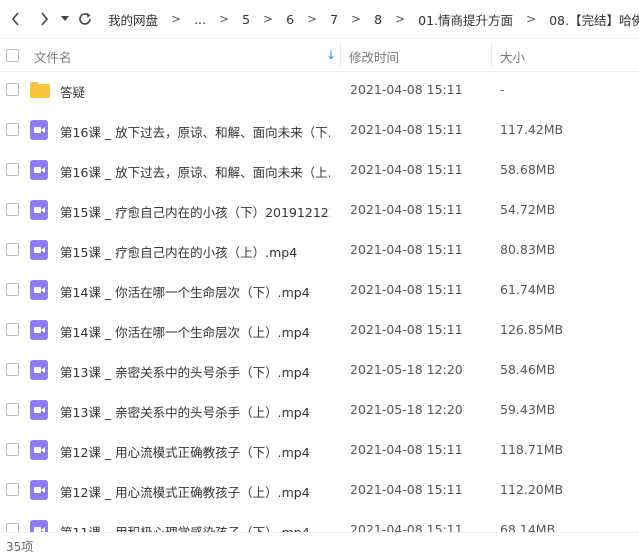 This screenshot has width=639, height=558. Describe the element at coordinates (532, 489) in the screenshot. I see `file-size: 112.20MB` at that location.